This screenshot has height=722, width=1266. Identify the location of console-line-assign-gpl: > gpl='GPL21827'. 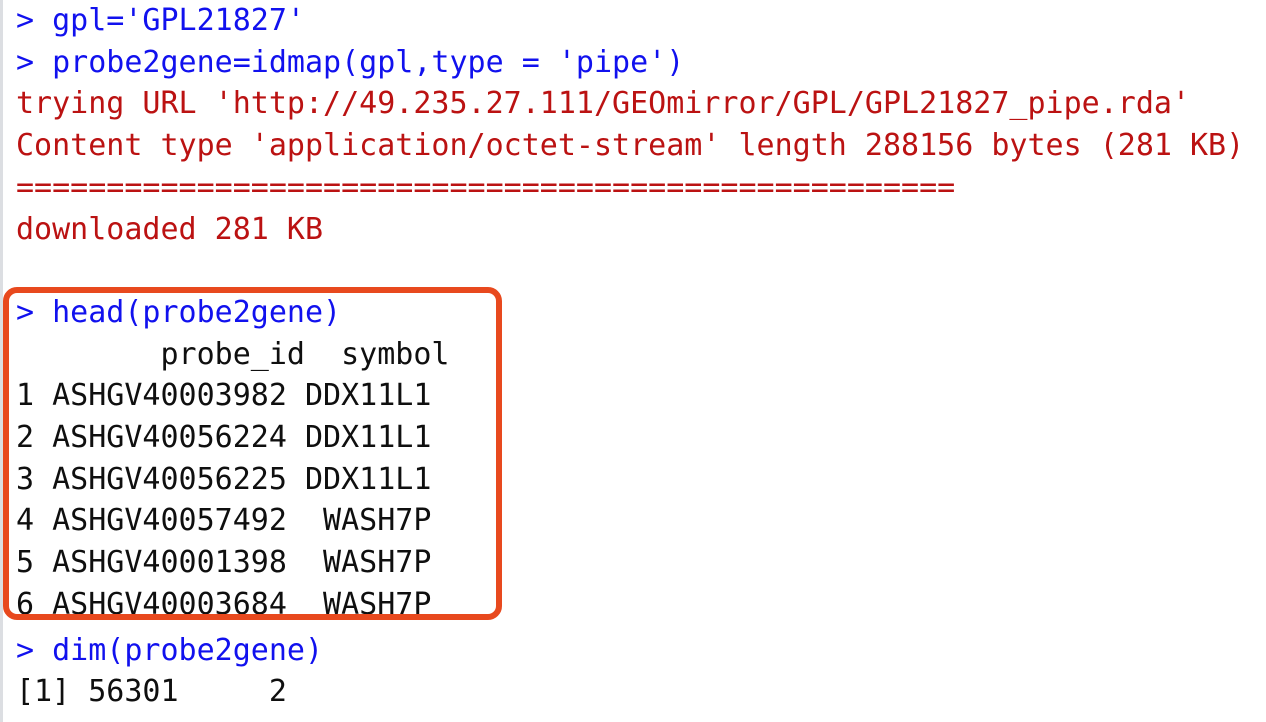
(160, 20).